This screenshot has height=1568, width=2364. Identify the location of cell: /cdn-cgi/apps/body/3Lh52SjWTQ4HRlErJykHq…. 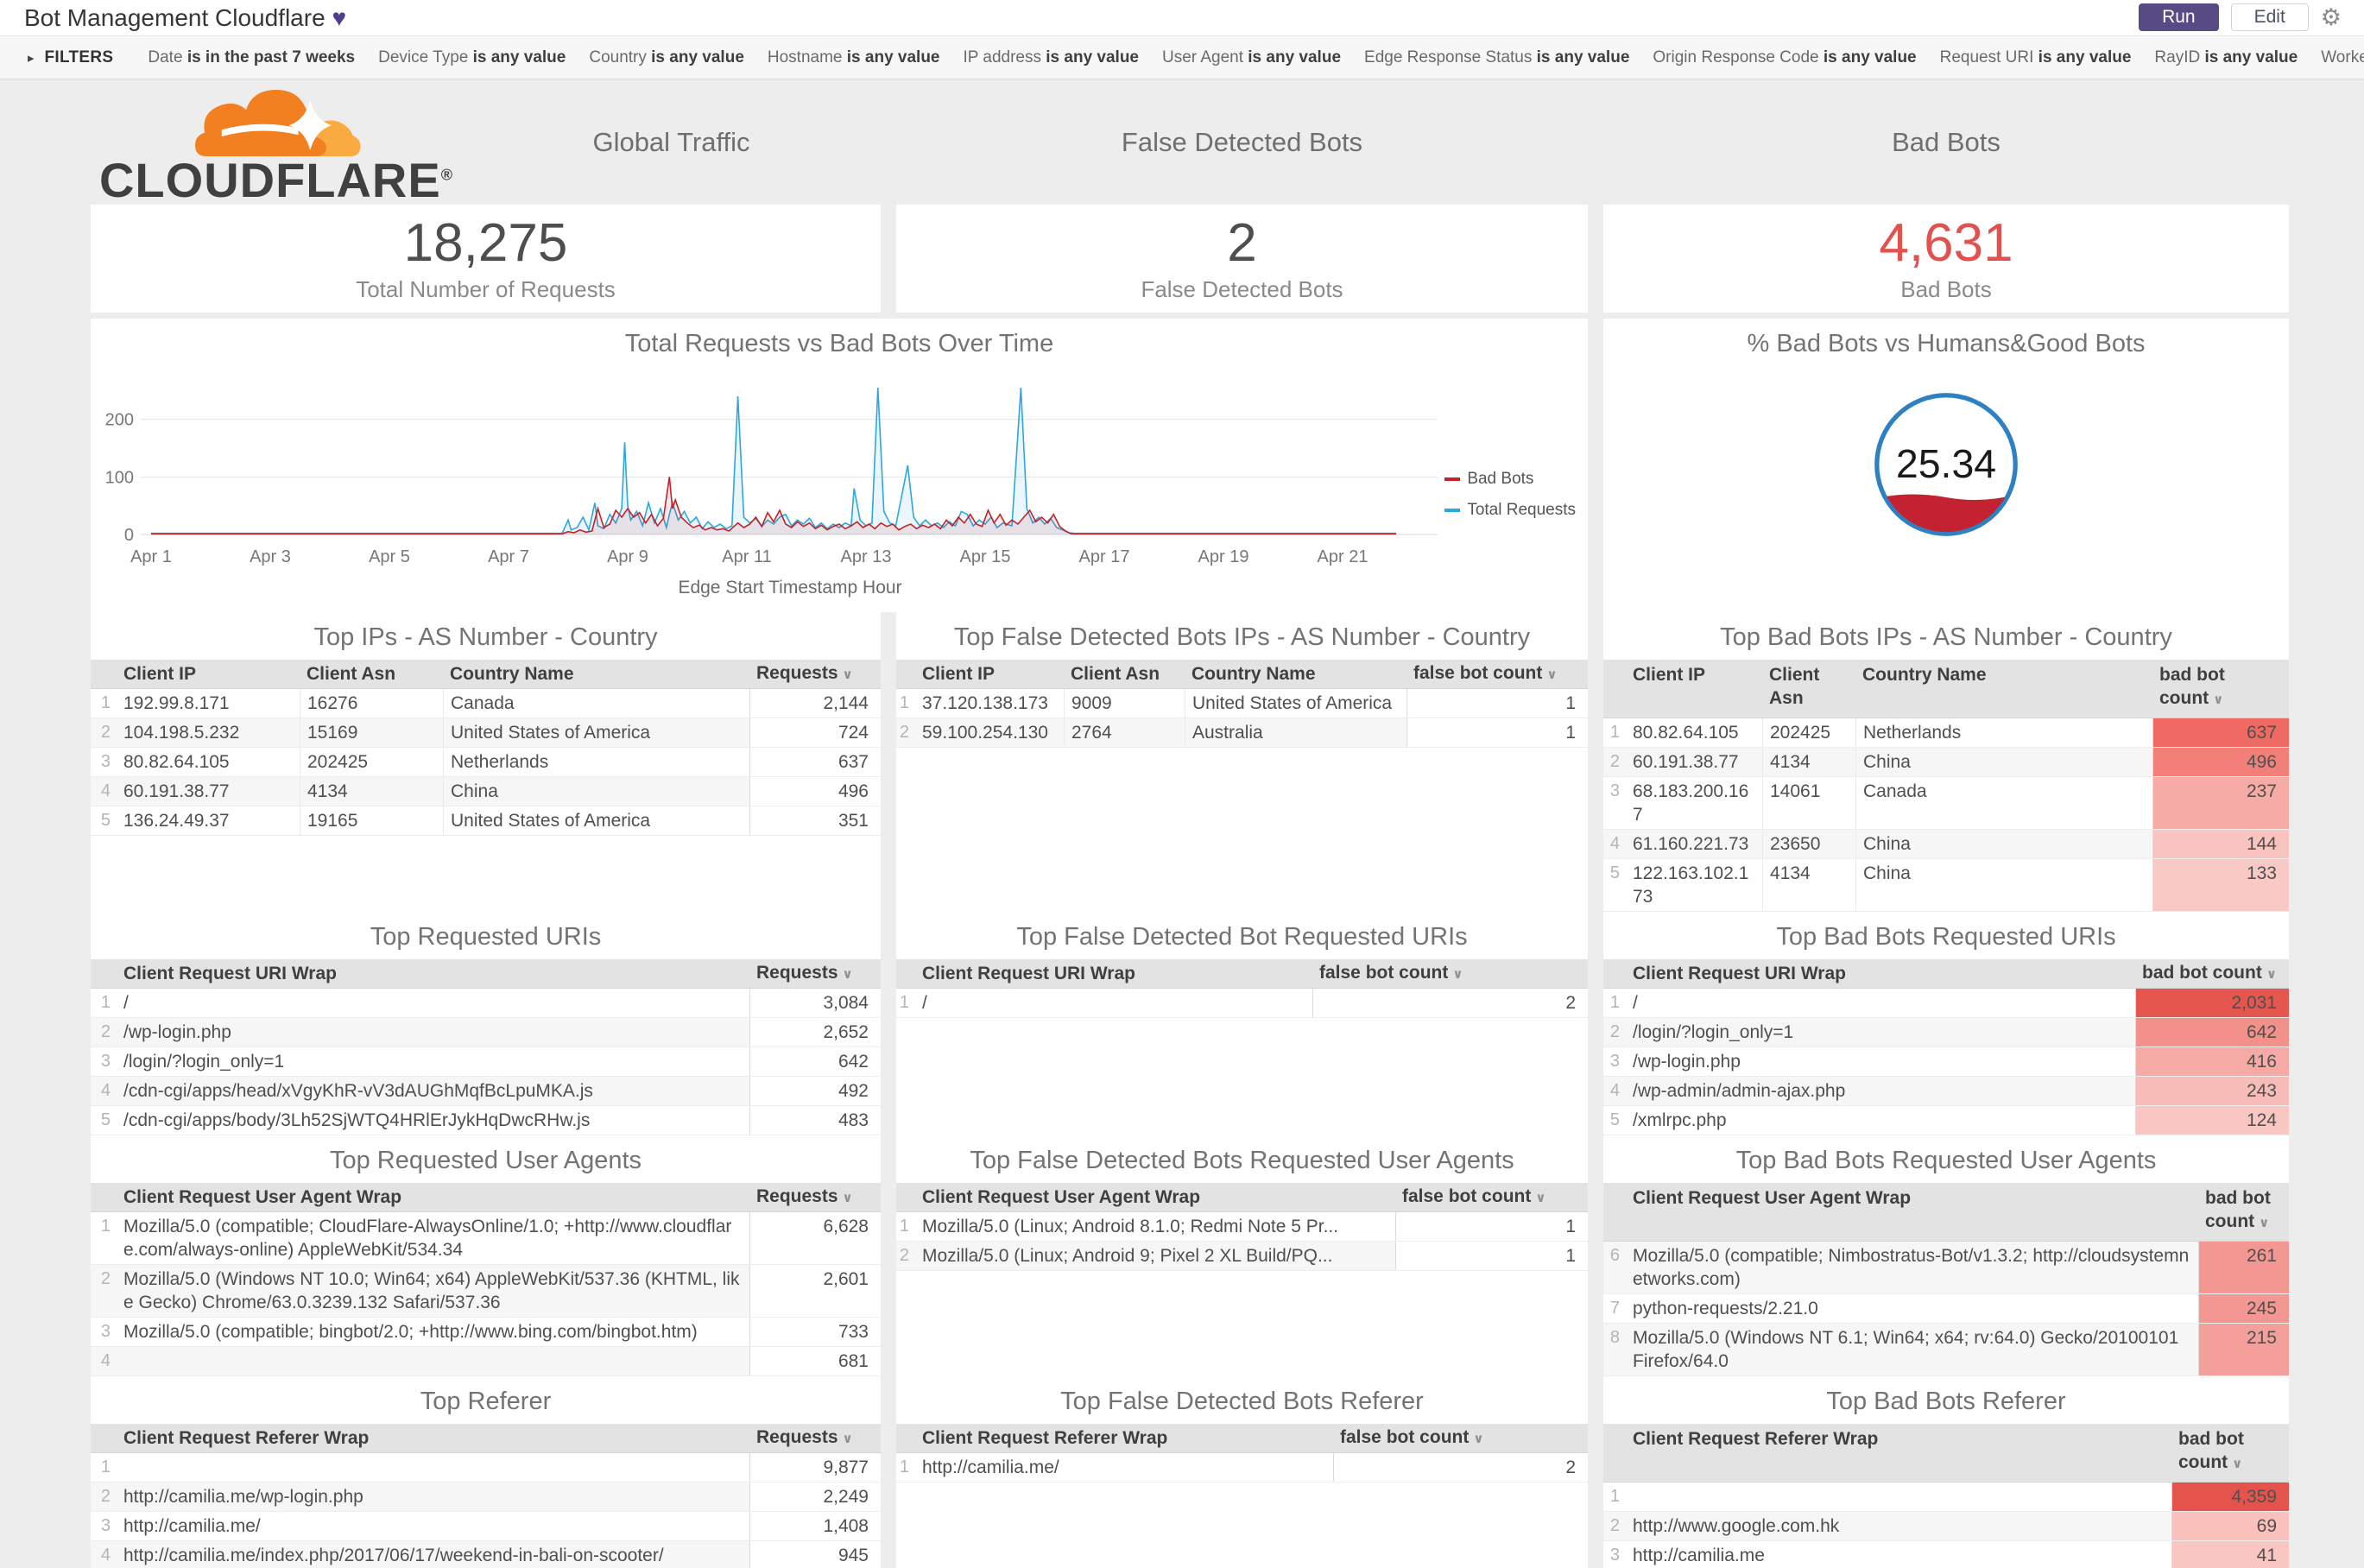
(433, 1120).